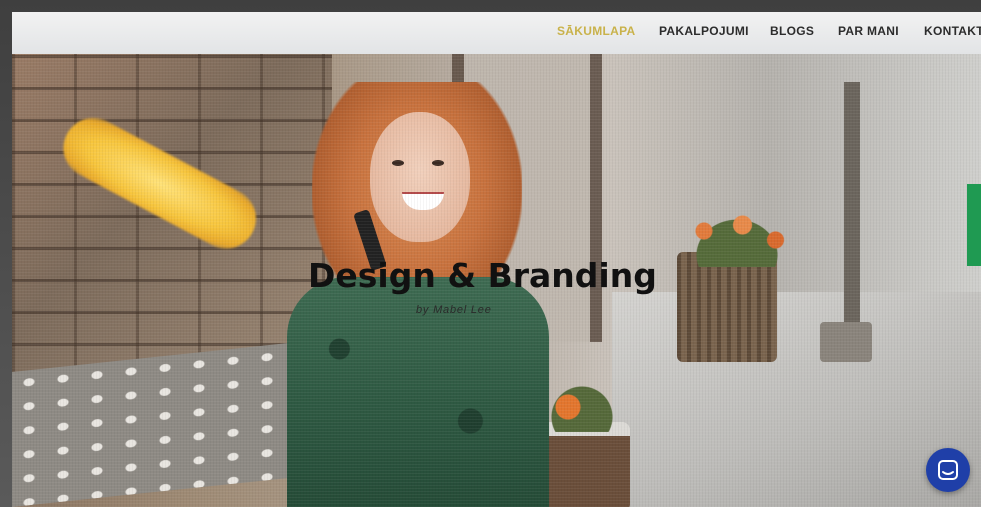  What do you see at coordinates (852, 207) in the screenshot?
I see `street-pole` at bounding box center [852, 207].